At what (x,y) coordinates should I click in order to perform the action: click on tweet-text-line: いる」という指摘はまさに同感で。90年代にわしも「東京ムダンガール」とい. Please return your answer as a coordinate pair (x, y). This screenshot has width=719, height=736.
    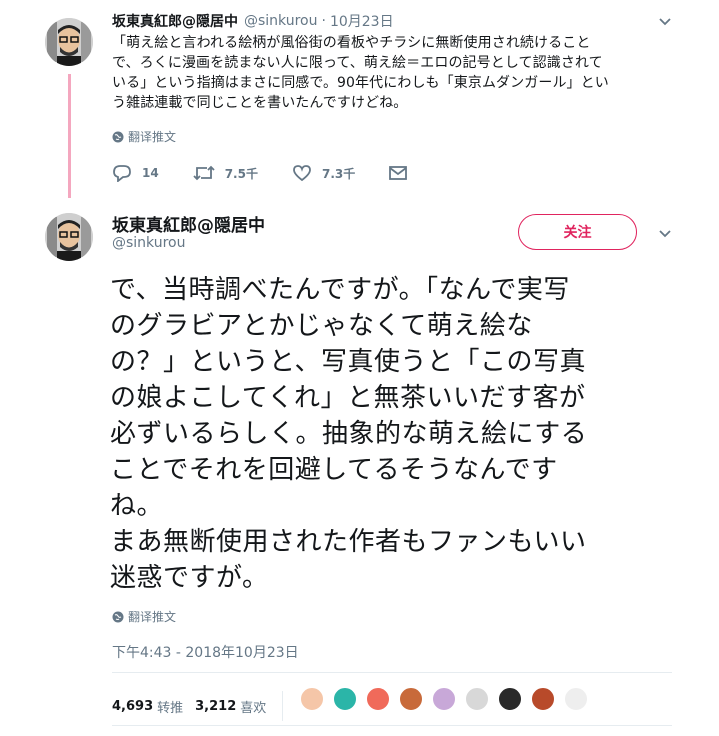
    Looking at the image, I should click on (360, 83).